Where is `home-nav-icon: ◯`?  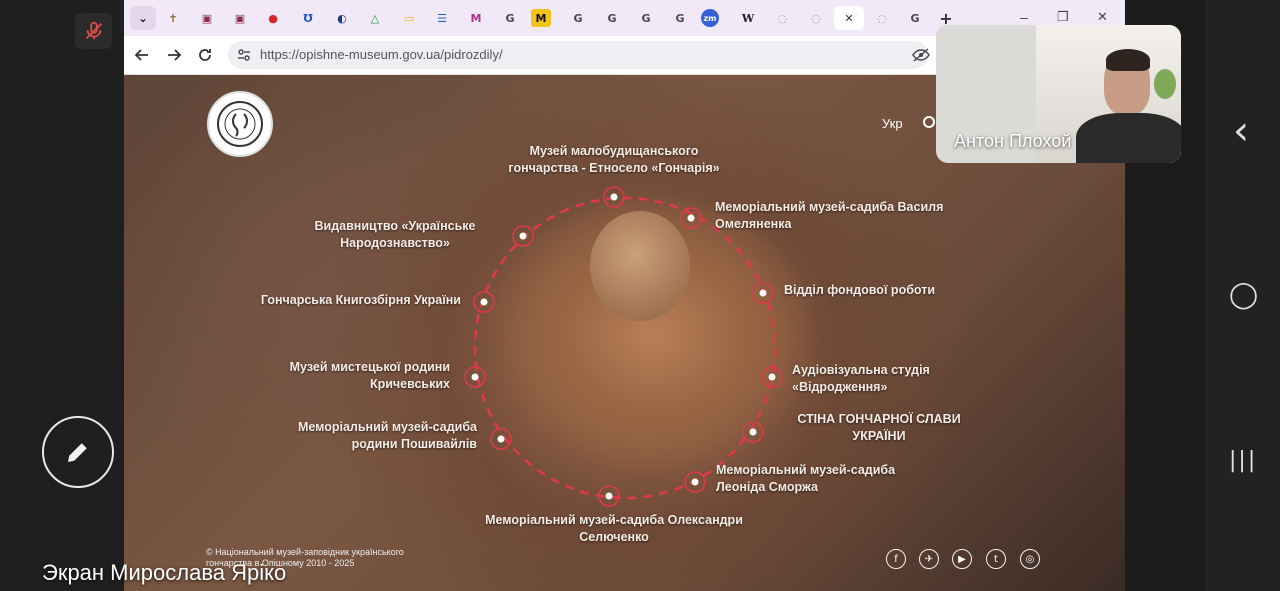 home-nav-icon: ◯ is located at coordinates (1243, 295).